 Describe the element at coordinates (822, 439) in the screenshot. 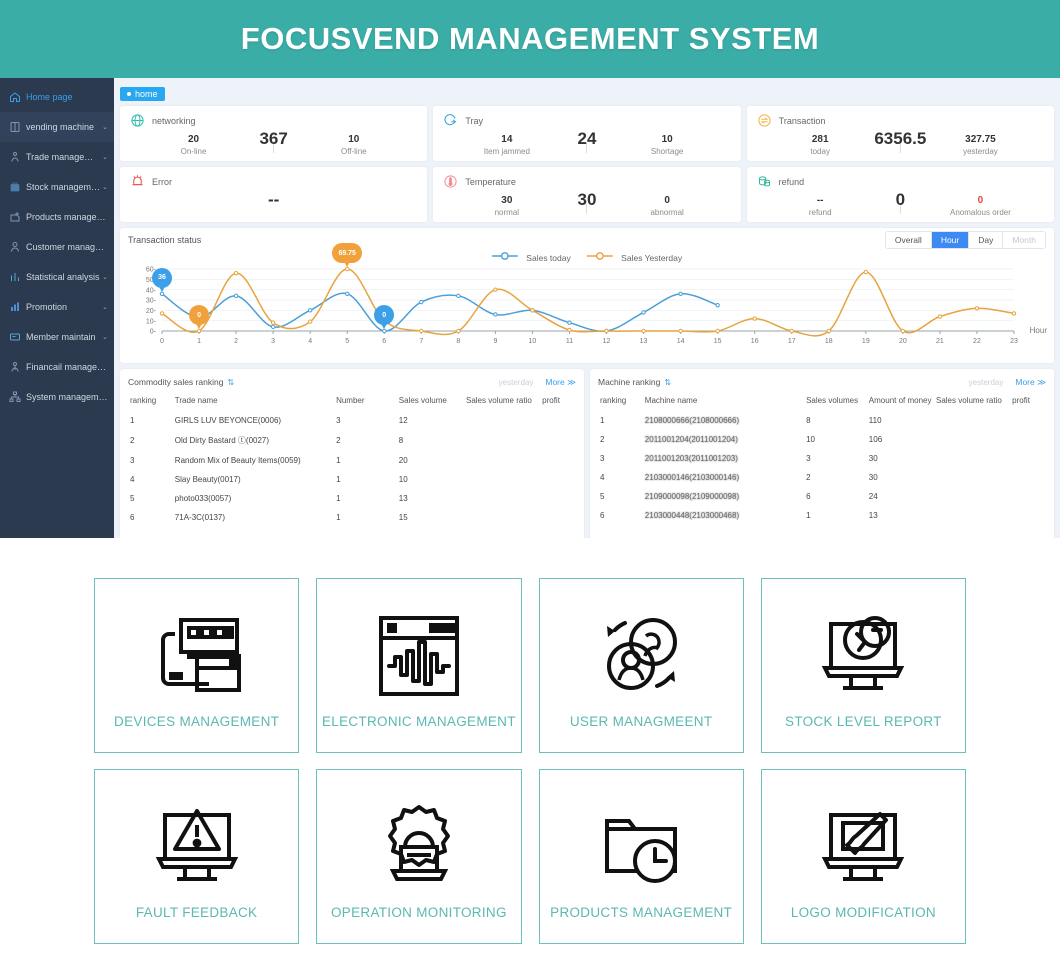

I see `table-row: 2 2011001204(2011001204) 10 106` at that location.